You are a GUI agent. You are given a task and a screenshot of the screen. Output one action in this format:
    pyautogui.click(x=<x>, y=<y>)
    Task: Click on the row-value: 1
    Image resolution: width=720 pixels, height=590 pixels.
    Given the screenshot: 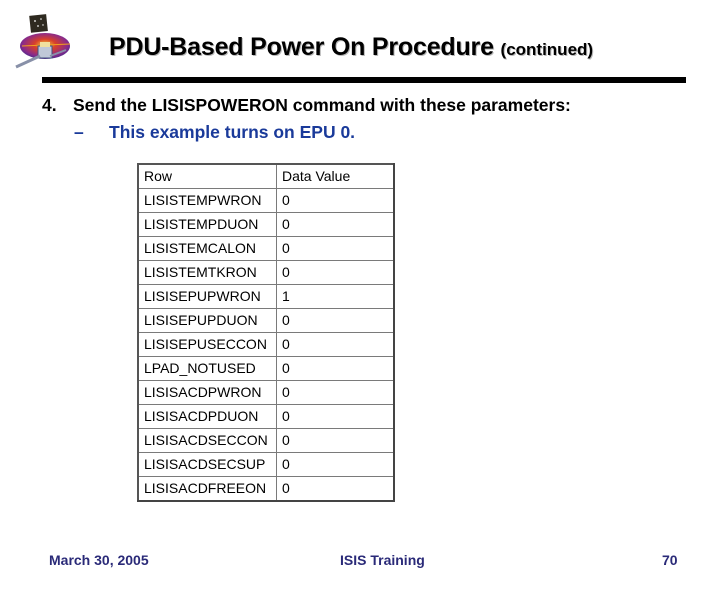 What is the action you would take?
    pyautogui.click(x=335, y=296)
    